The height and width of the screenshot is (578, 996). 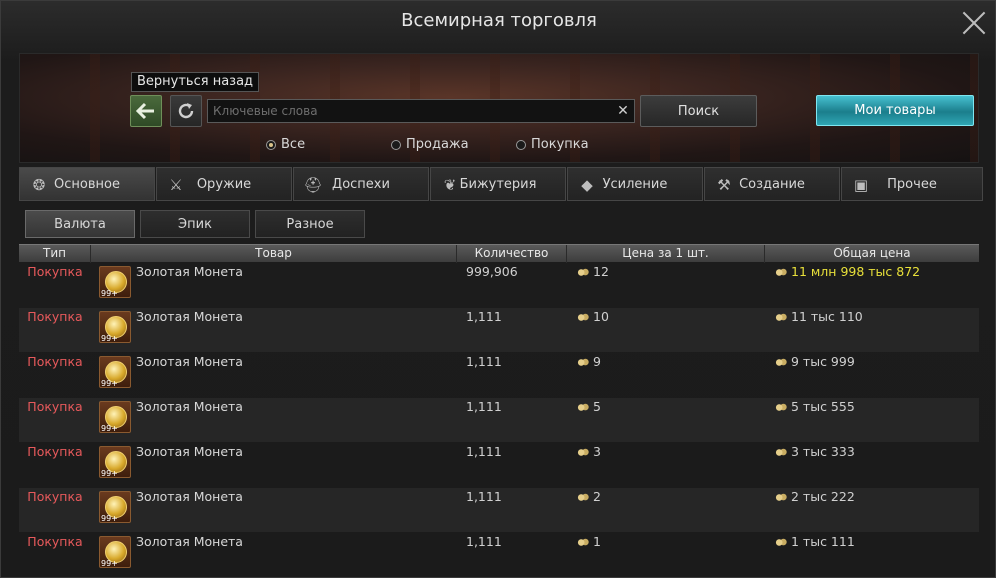 I want to click on filter-sell: Продажа, so click(x=430, y=144).